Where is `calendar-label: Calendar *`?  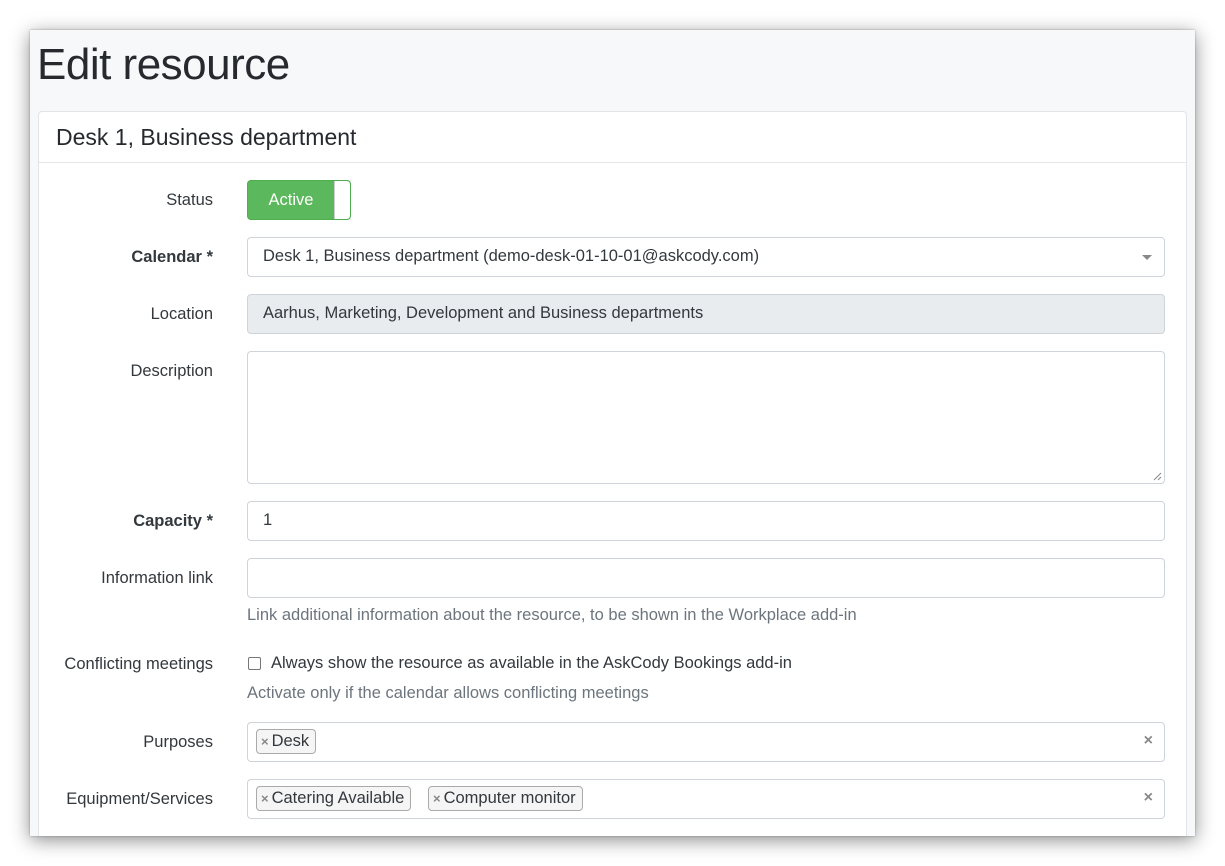 calendar-label: Calendar * is located at coordinates (172, 257).